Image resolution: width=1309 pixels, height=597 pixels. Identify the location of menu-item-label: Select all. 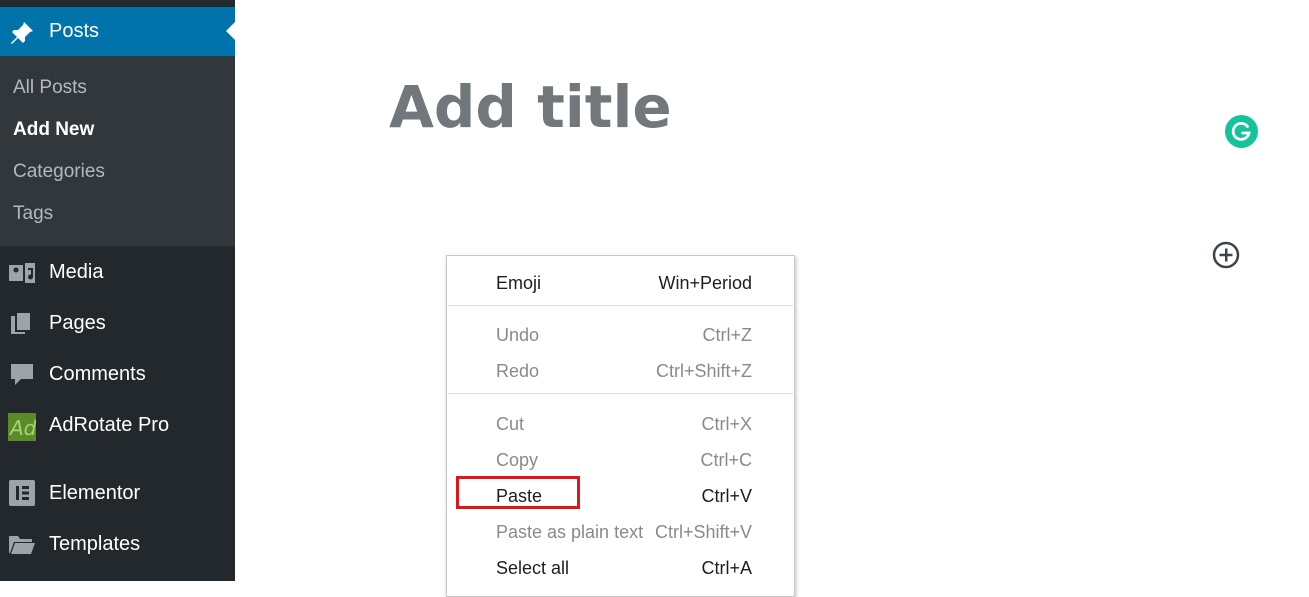
(533, 568).